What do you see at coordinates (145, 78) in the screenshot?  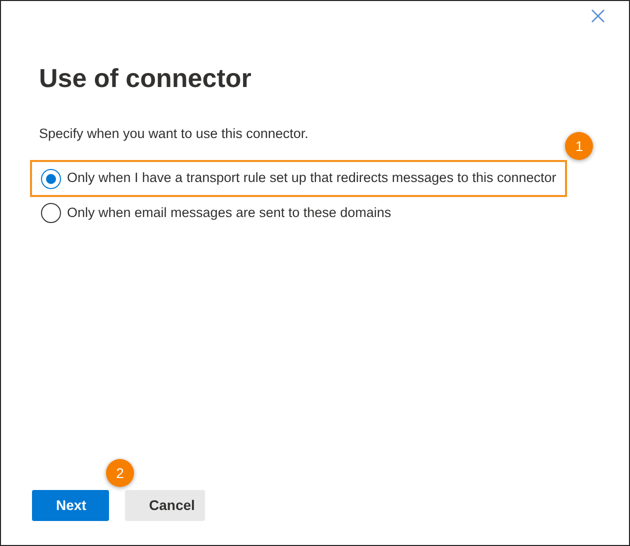 I see `dialog-title: Use of connector` at bounding box center [145, 78].